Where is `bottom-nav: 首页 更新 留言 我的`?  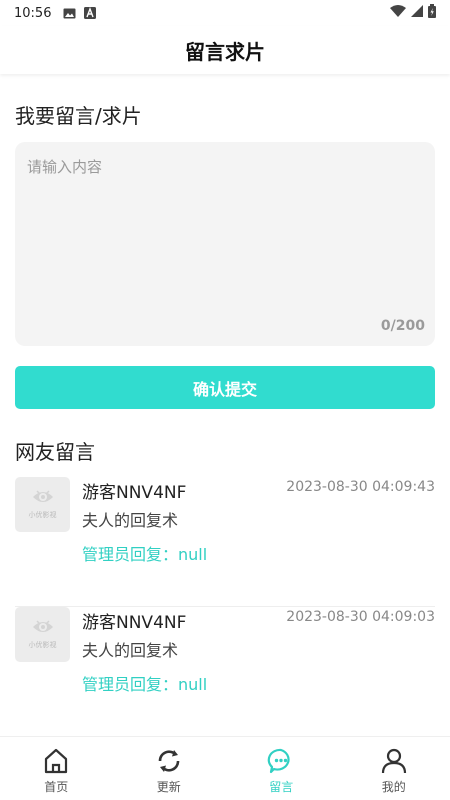 bottom-nav: 首页 更新 留言 我的 is located at coordinates (225, 768).